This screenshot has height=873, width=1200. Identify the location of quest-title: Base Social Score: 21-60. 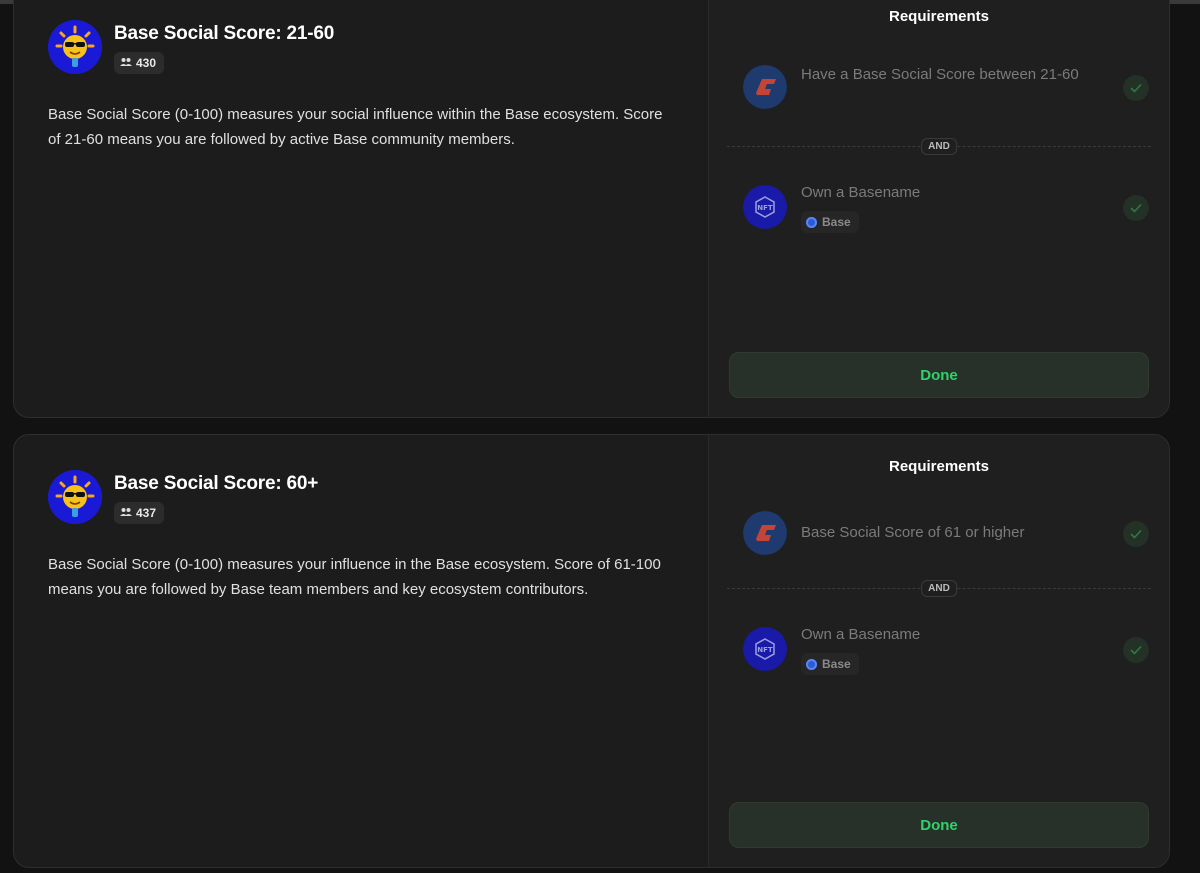
(224, 33).